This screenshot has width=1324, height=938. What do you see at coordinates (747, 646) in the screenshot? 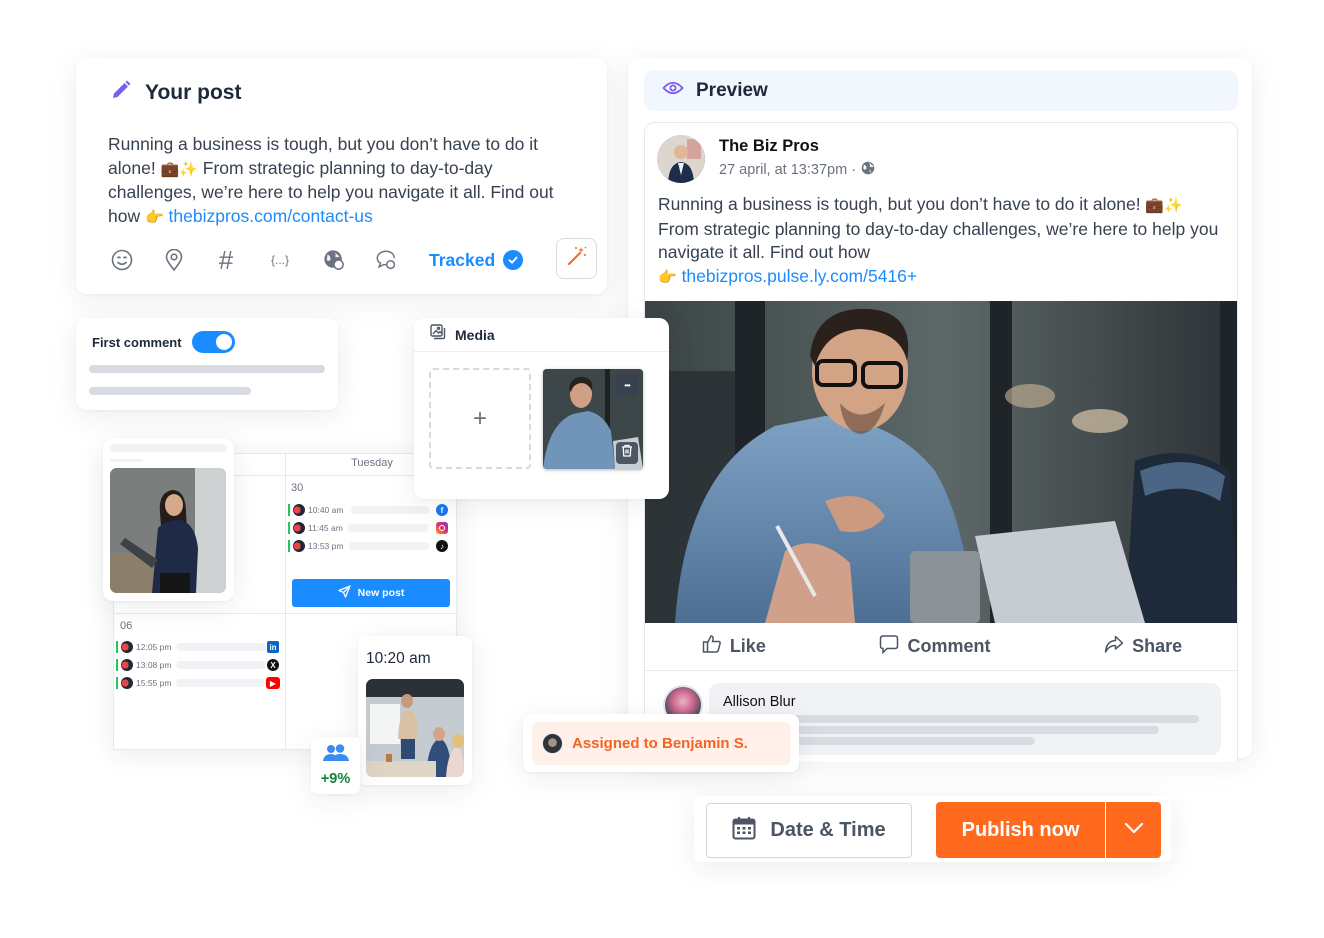
I see `like-label: Like` at bounding box center [747, 646].